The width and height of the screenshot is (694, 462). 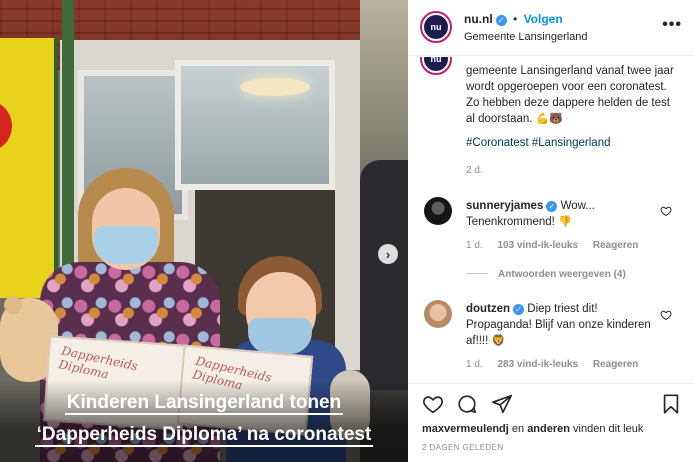 I want to click on like-heart-icon, so click(x=433, y=404).